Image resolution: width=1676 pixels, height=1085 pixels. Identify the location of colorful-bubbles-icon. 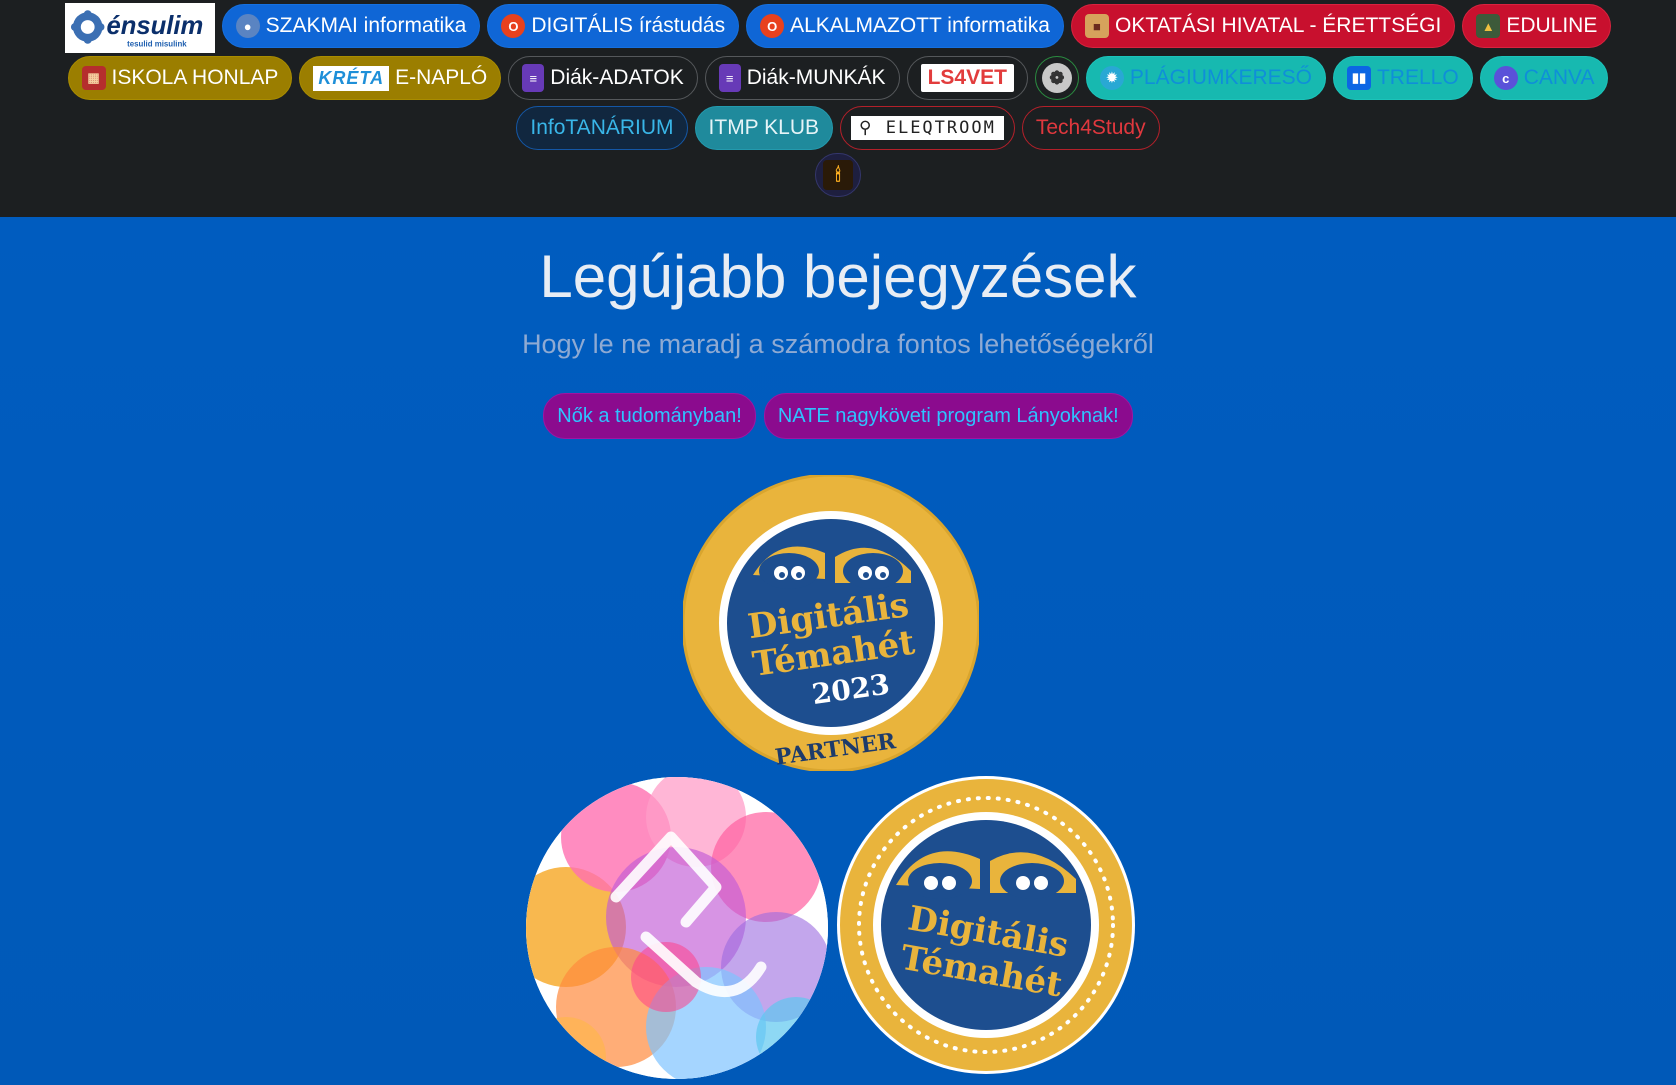
(677, 928).